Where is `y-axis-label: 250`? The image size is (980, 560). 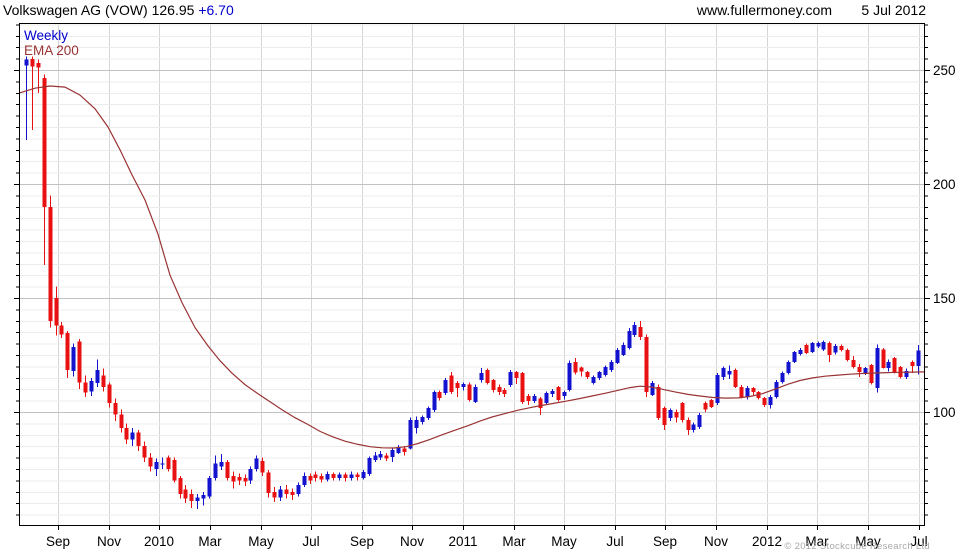 y-axis-label: 250 is located at coordinates (944, 70).